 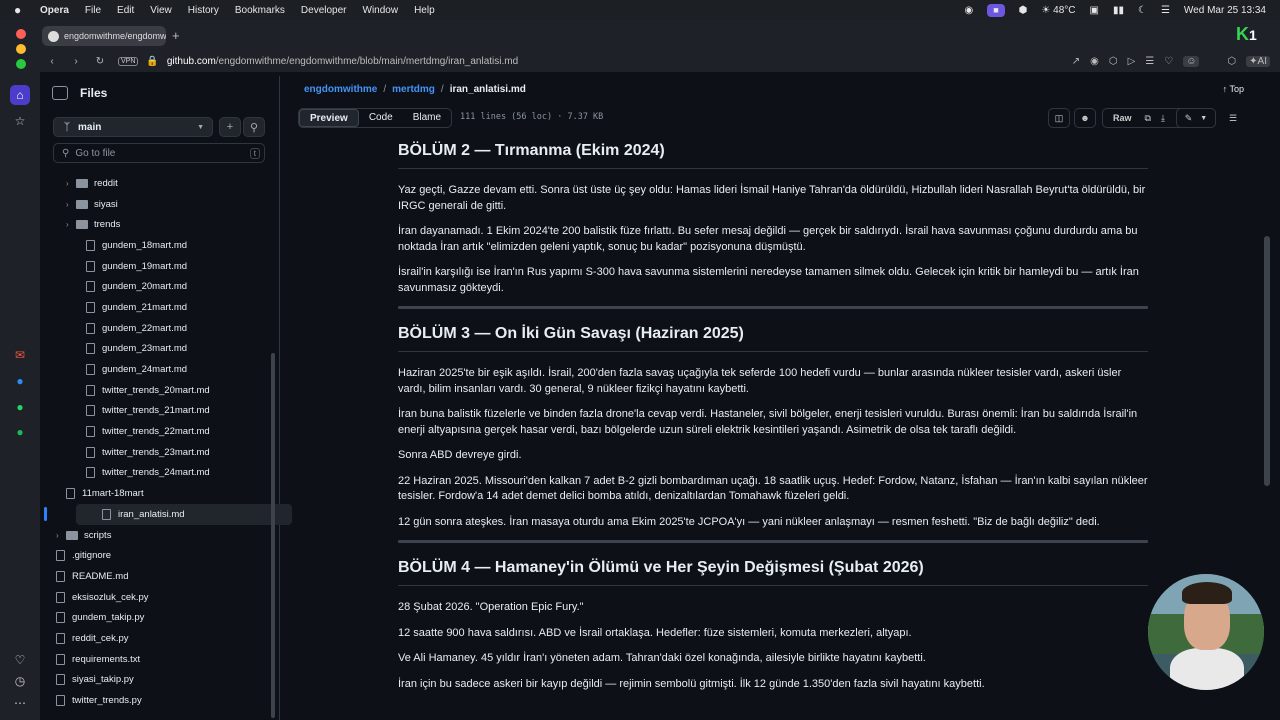 I want to click on moon-icon: ☾, so click(x=1142, y=10).